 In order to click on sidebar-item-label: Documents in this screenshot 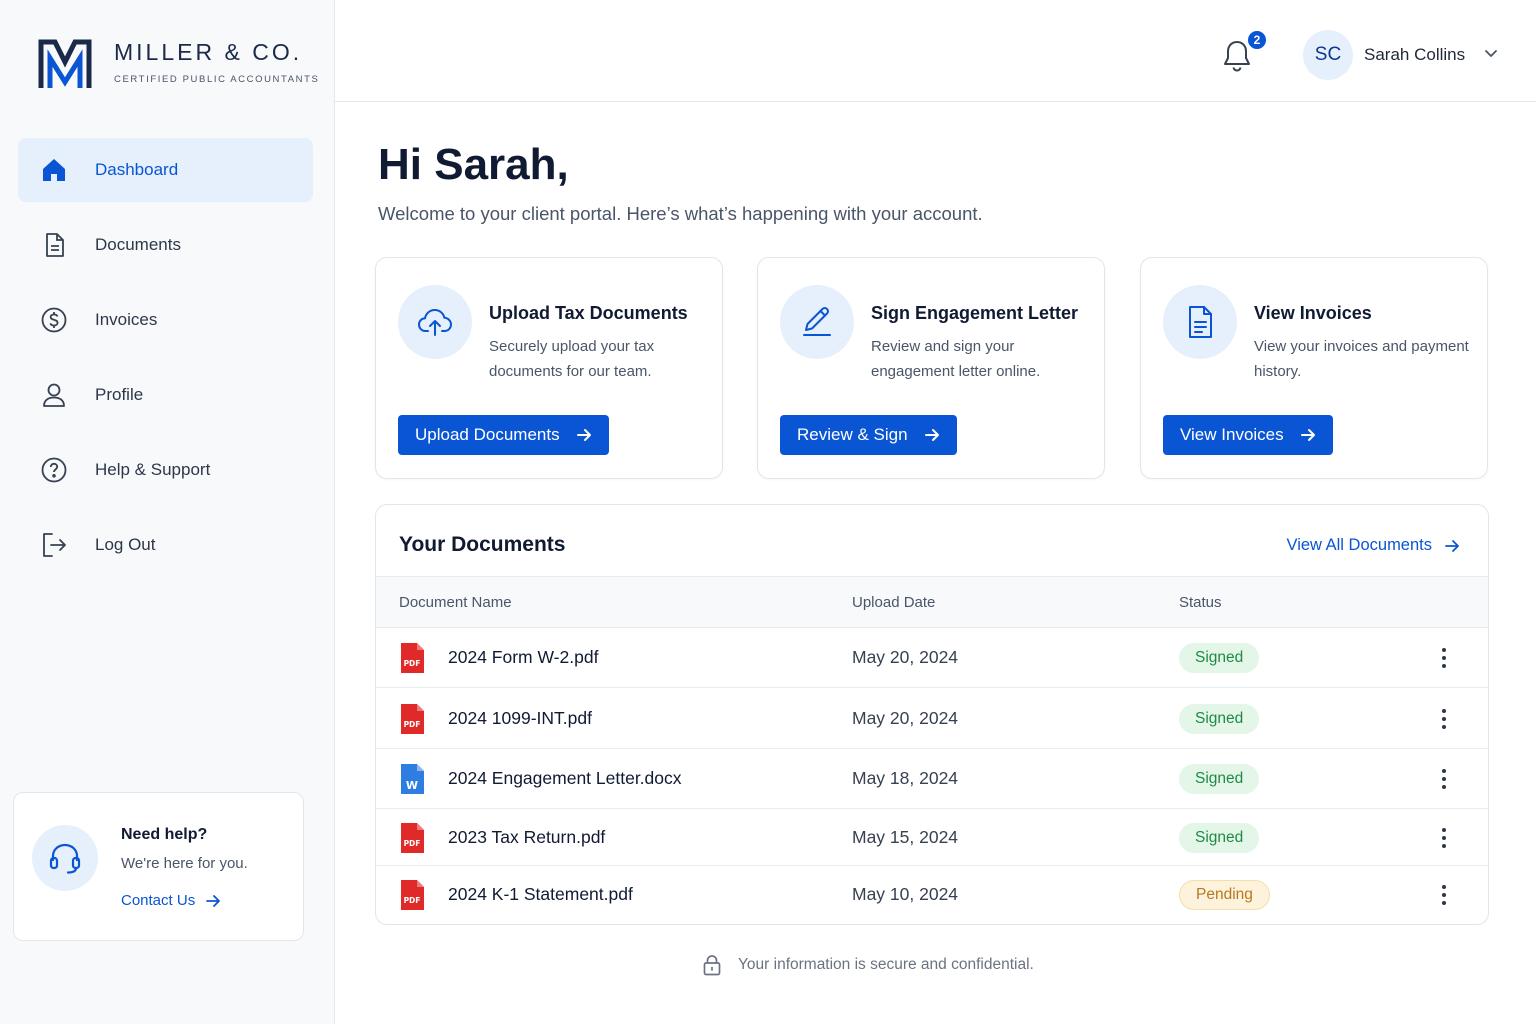, I will do `click(138, 244)`.